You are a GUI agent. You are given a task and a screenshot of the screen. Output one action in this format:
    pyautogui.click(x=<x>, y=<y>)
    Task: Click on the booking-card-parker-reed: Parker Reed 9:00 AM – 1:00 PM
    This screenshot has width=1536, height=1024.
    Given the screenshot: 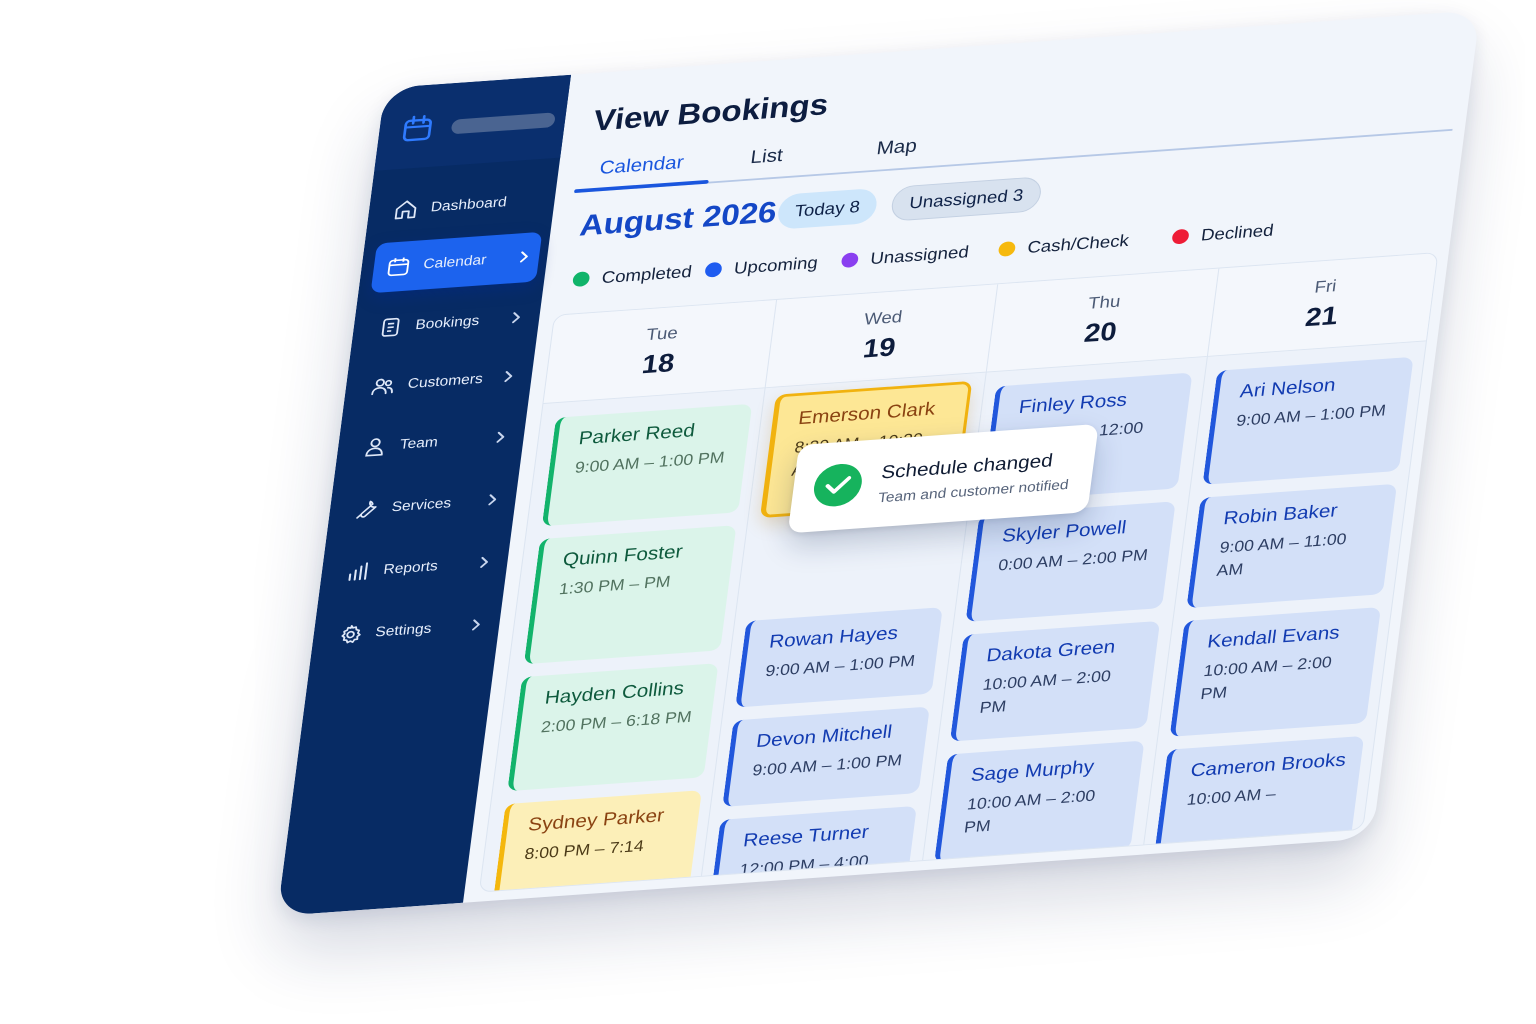 What is the action you would take?
    pyautogui.click(x=647, y=465)
    